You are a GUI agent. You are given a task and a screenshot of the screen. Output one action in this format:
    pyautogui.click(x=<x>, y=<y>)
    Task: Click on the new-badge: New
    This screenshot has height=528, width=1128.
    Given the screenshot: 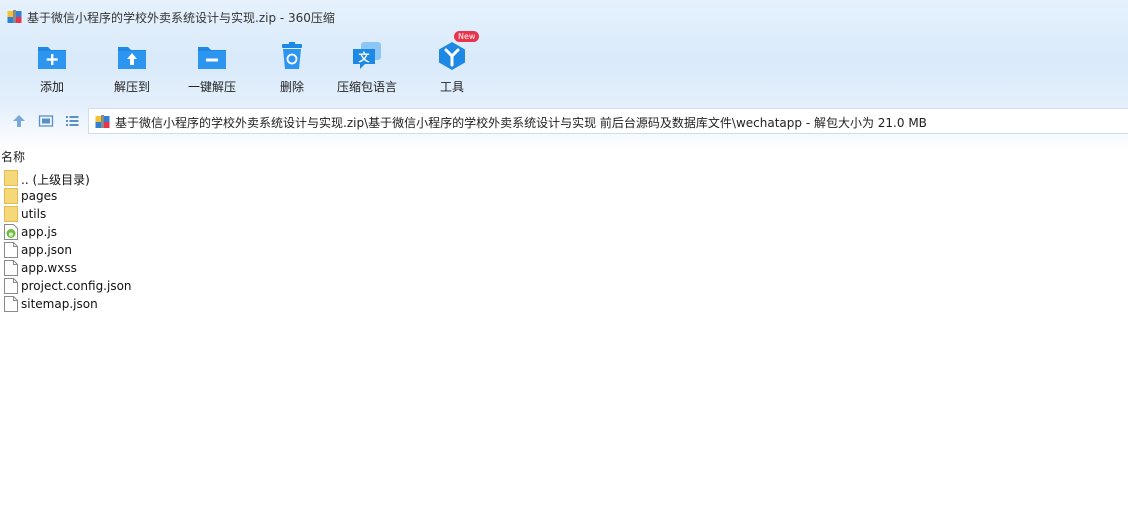 What is the action you would take?
    pyautogui.click(x=467, y=36)
    